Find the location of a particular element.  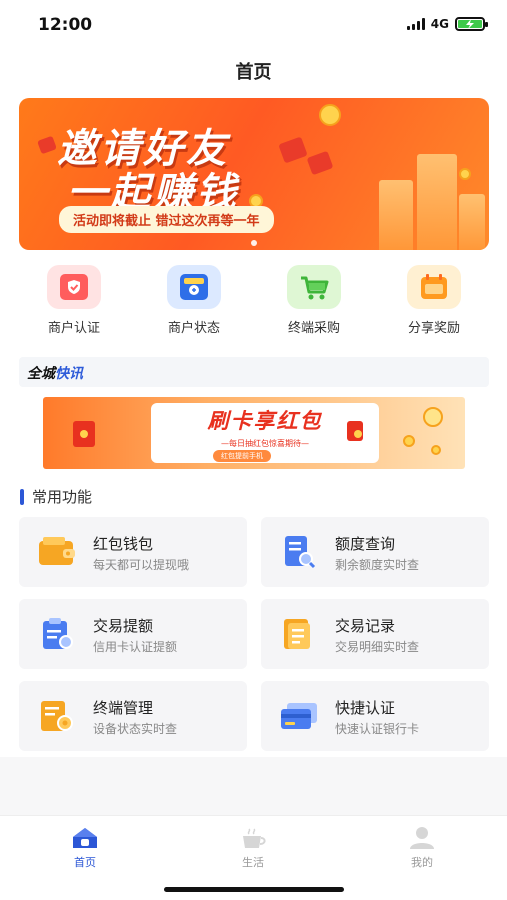

reward-calendar-icon is located at coordinates (434, 287).